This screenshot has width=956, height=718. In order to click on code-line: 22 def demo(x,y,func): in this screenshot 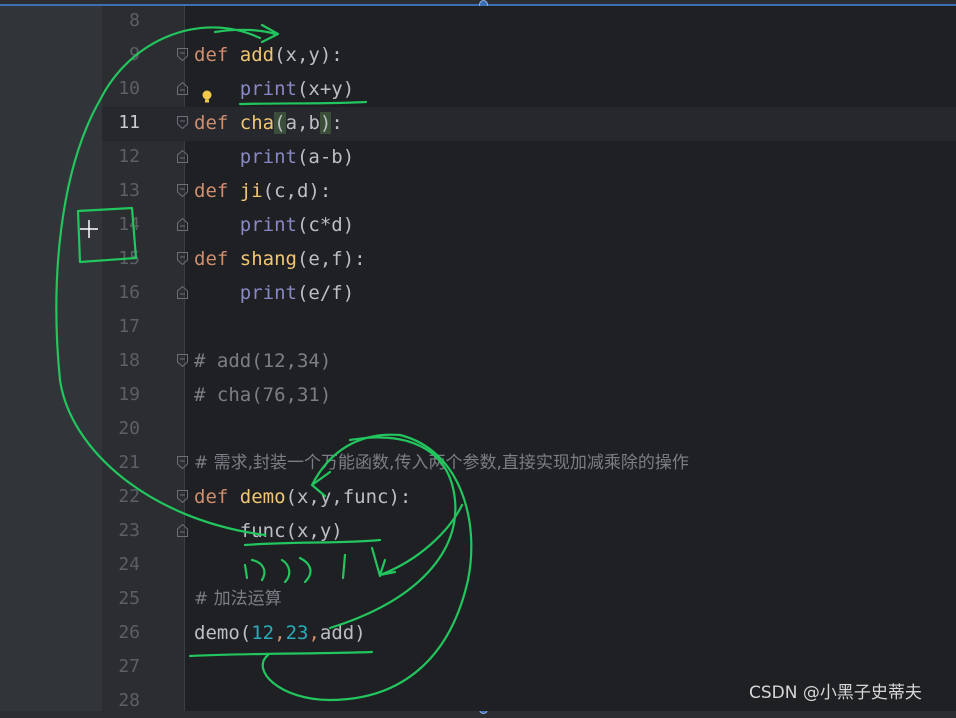, I will do `click(478, 497)`.